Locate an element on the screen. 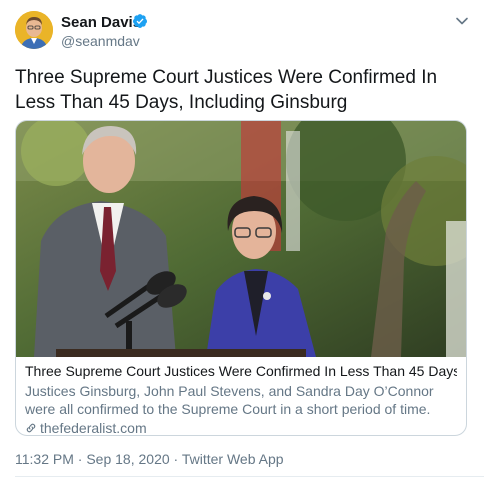 This screenshot has height=478, width=484. card-domain: thefederalist.com is located at coordinates (93, 428).